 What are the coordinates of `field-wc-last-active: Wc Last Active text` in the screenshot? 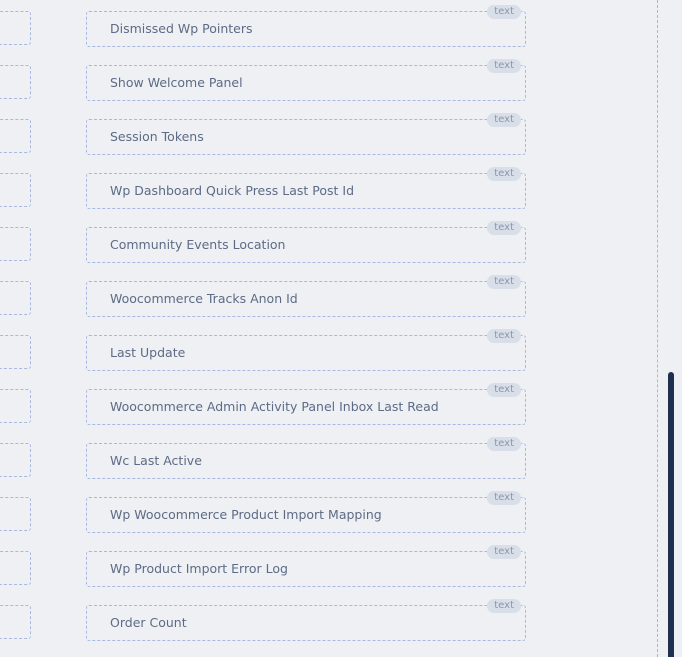 It's located at (306, 458).